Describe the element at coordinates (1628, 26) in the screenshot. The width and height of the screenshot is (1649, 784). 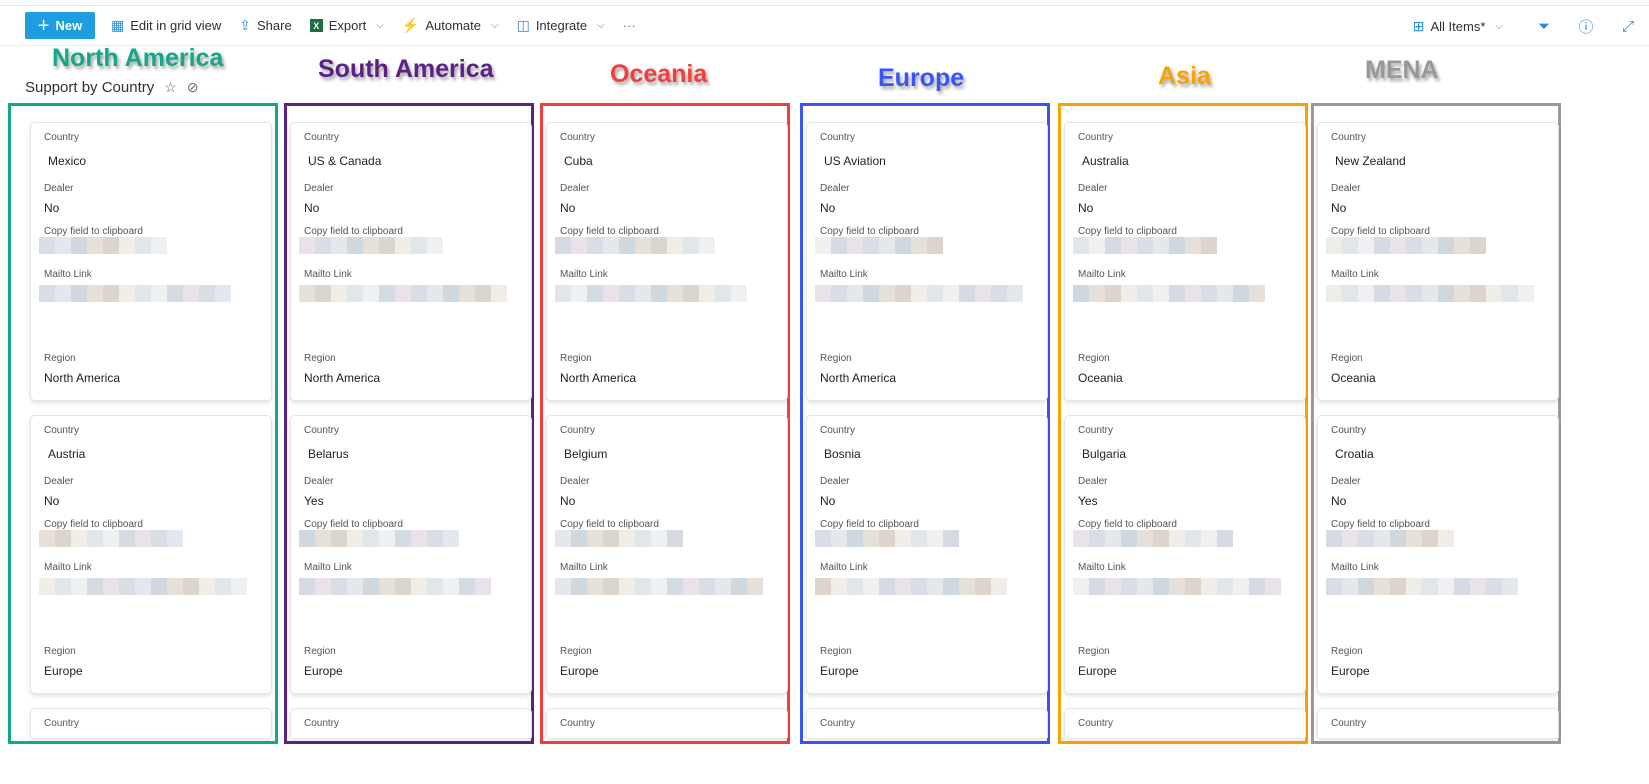
I see `expand-icon: ⤢` at that location.